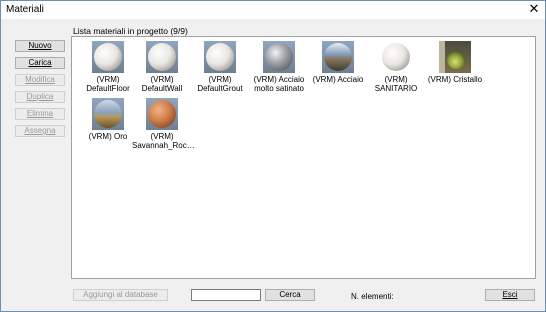 This screenshot has width=546, height=312. What do you see at coordinates (108, 114) in the screenshot?
I see `gold-sphere-icon` at bounding box center [108, 114].